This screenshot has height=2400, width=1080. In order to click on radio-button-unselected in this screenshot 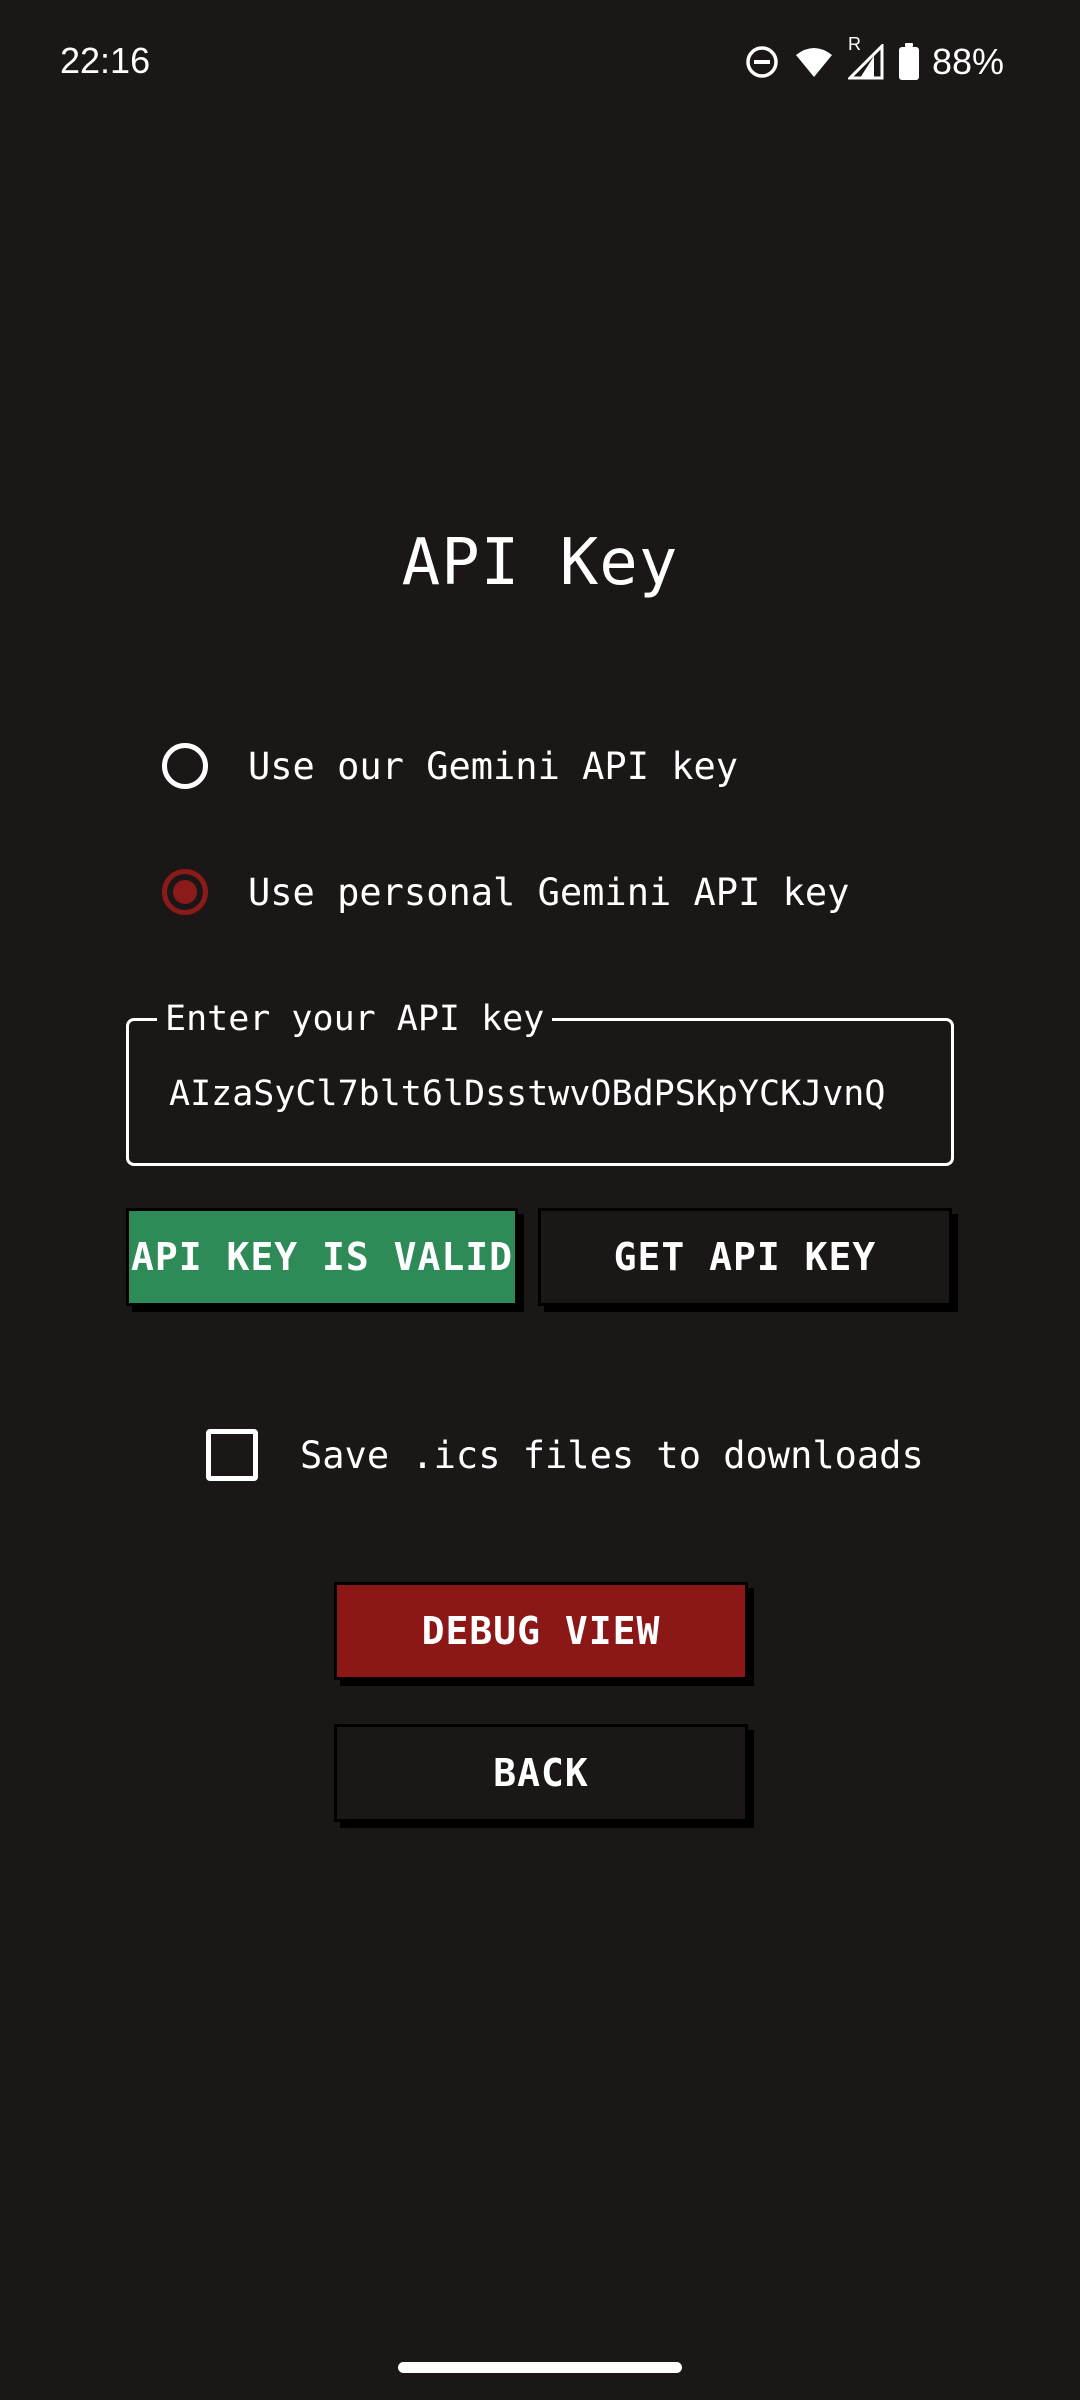, I will do `click(185, 766)`.